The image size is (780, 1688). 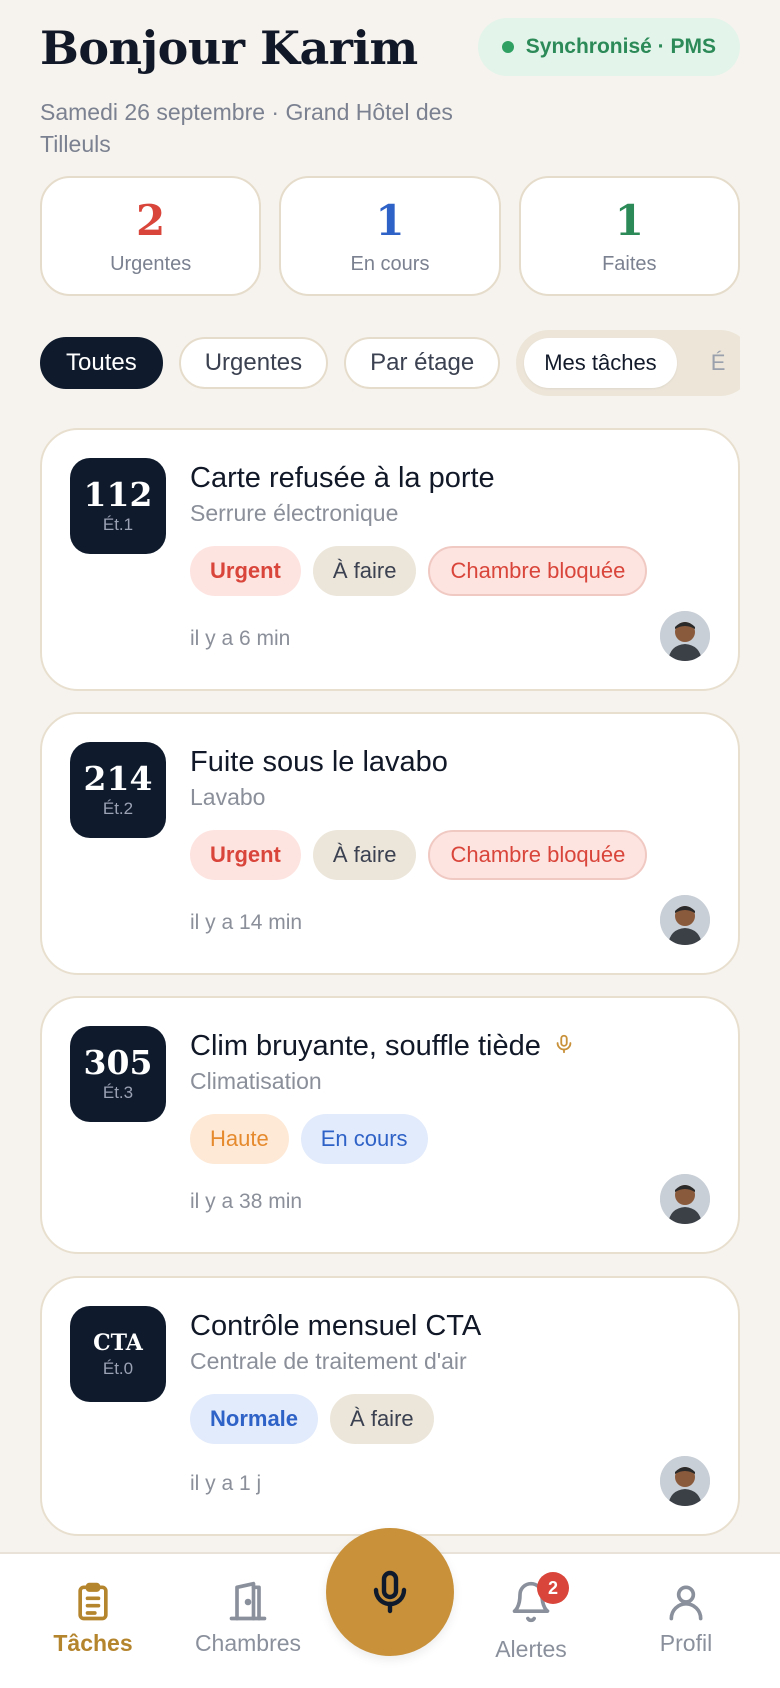 I want to click on filter-chip-by-floor: Par étage, so click(x=422, y=363).